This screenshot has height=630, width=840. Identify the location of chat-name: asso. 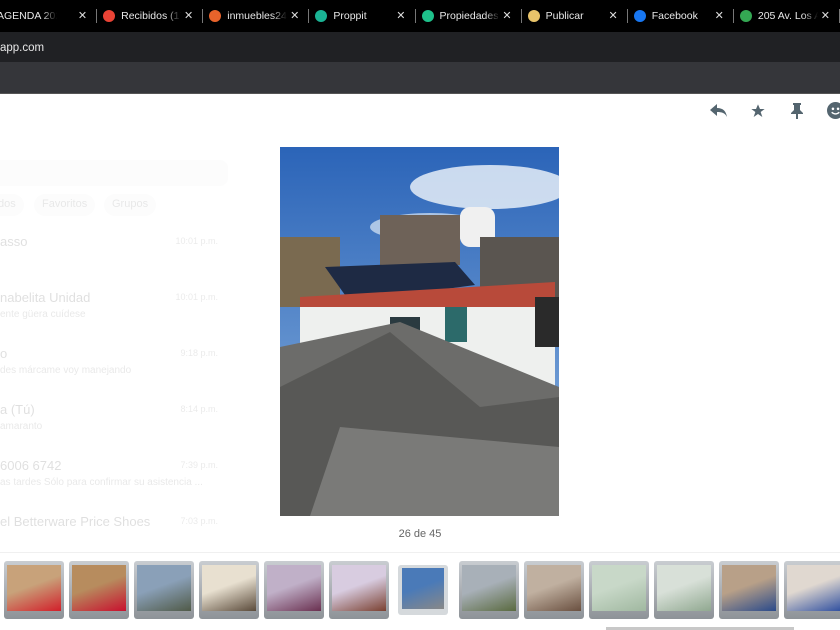
(14, 241).